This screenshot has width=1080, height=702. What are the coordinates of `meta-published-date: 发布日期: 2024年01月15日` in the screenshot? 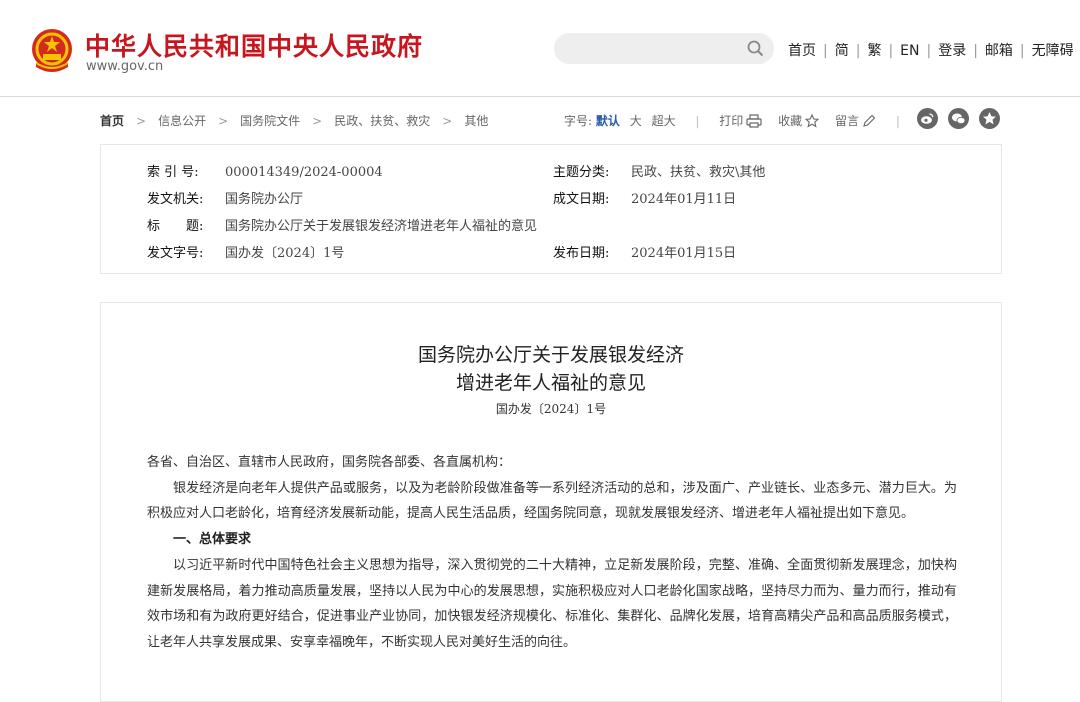 It's located at (645, 251).